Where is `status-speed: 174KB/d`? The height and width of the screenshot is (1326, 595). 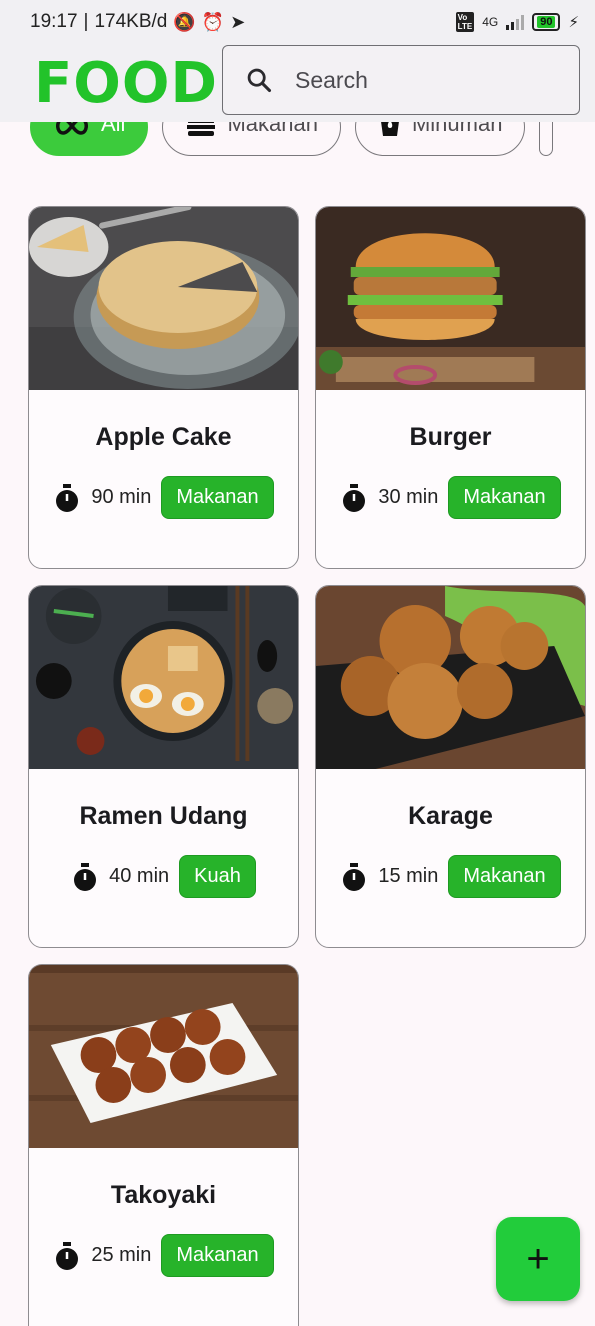
status-speed: 174KB/d is located at coordinates (131, 21).